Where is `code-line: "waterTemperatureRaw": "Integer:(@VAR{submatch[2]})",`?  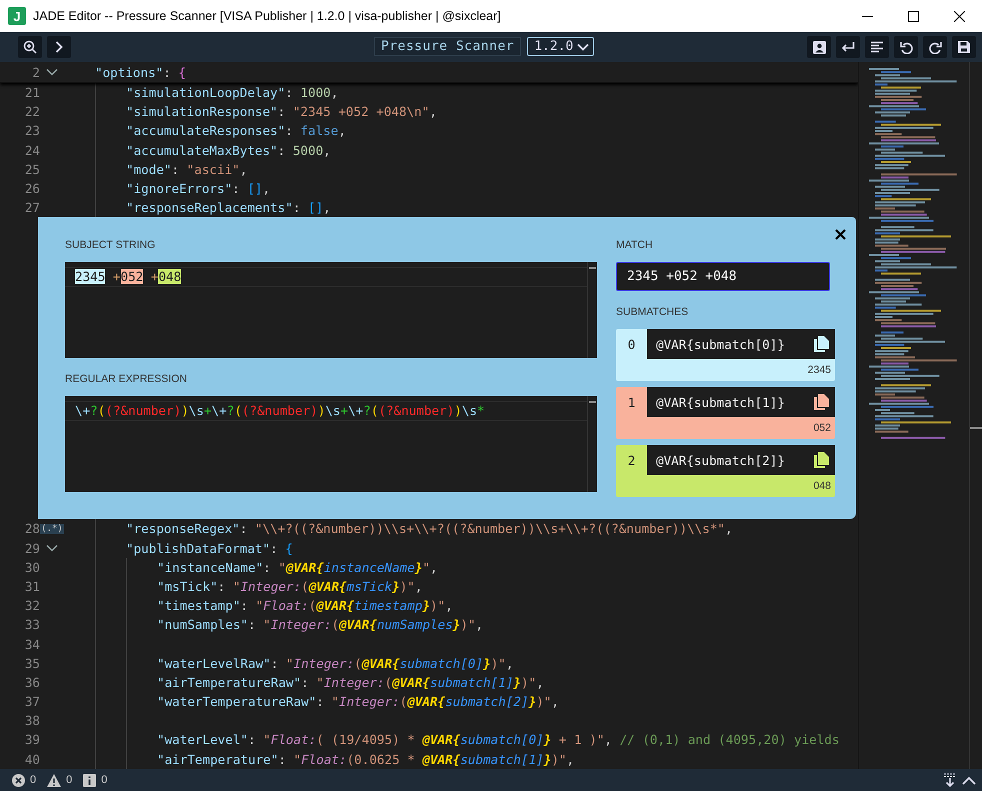 code-line: "waterTemperatureRaw": "Integer:(@VAR{submatch[2]})", is located at coordinates (358, 702).